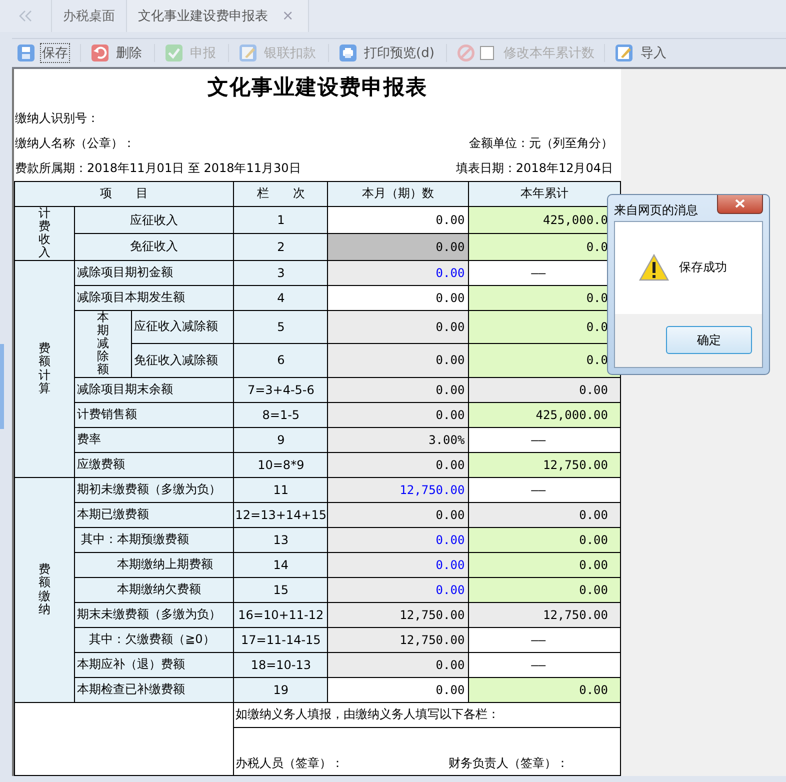 This screenshot has width=786, height=782. What do you see at coordinates (125, 389) in the screenshot?
I see `item-label: 减除项目期末余额` at bounding box center [125, 389].